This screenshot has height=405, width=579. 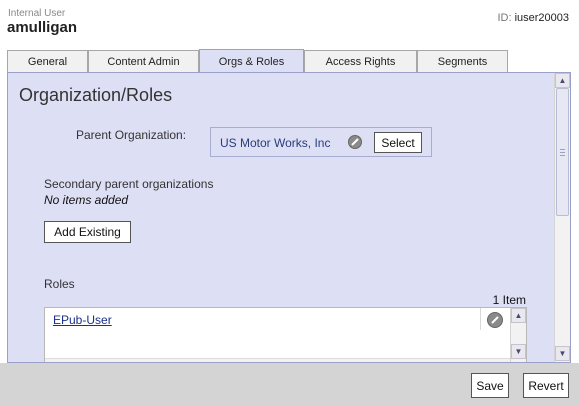 I want to click on role-link: EPub-User, so click(x=82, y=320).